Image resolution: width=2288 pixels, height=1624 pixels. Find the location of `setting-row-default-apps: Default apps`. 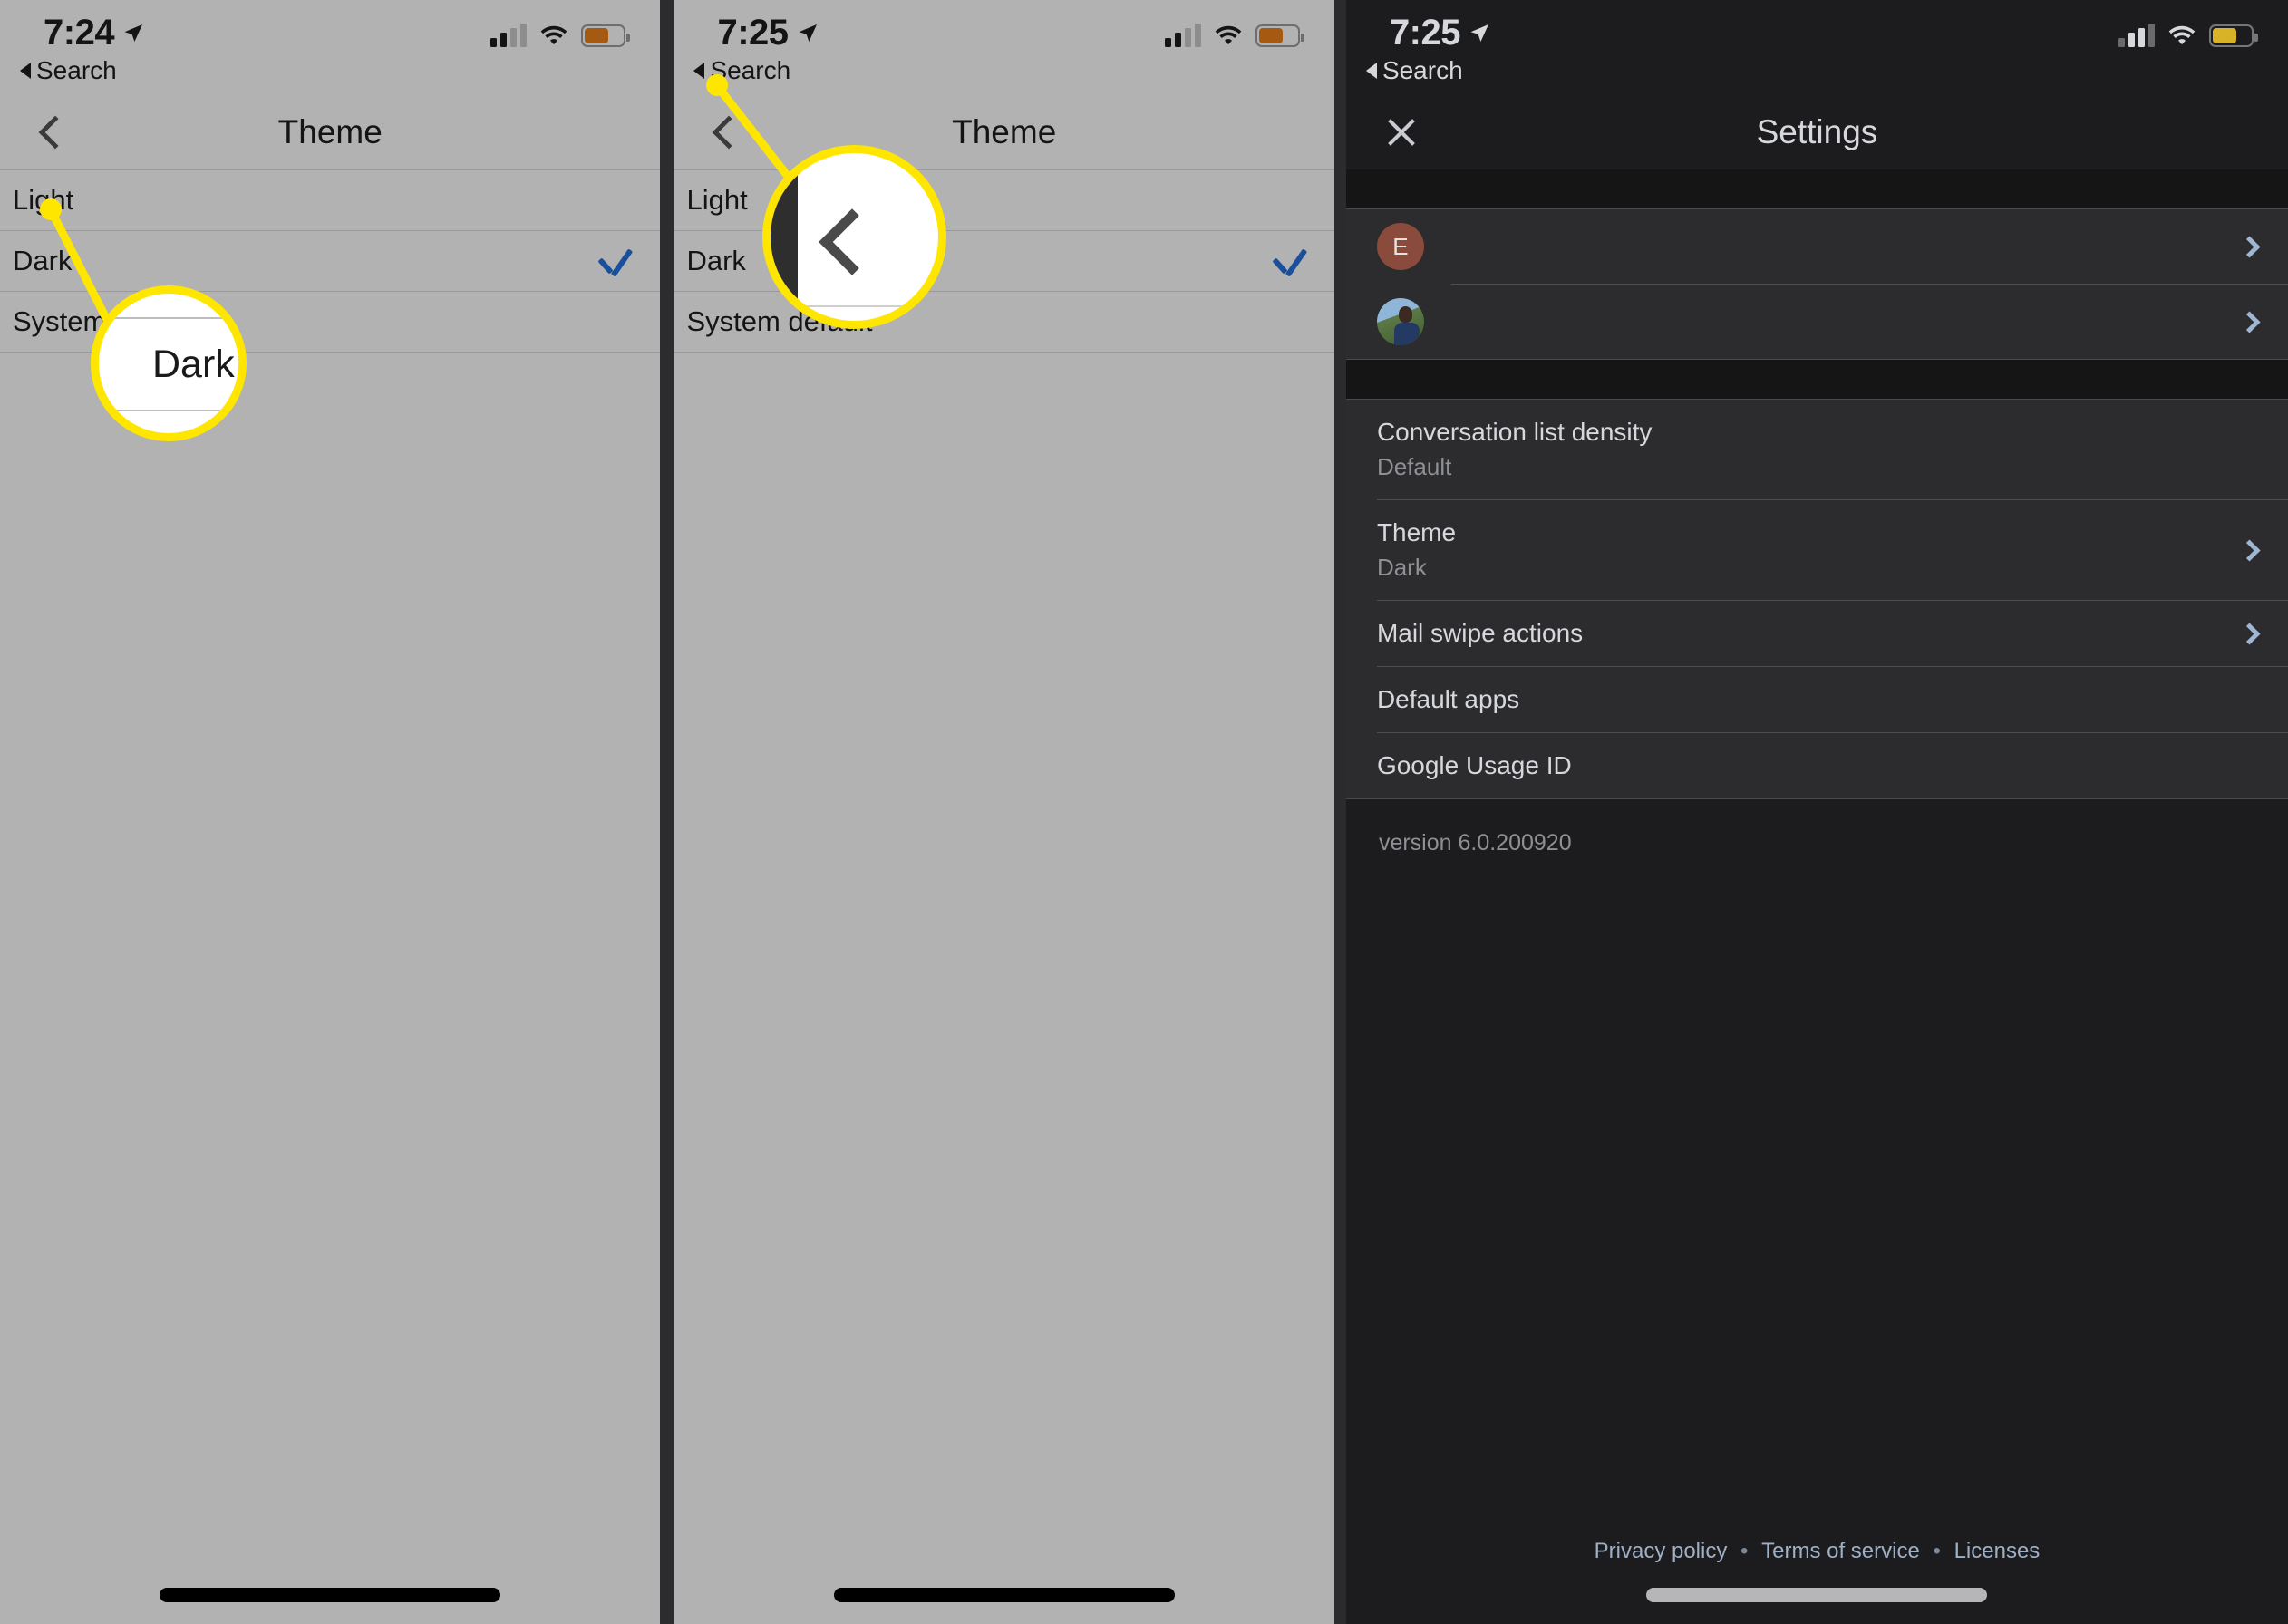

setting-row-default-apps: Default apps is located at coordinates (1817, 699).